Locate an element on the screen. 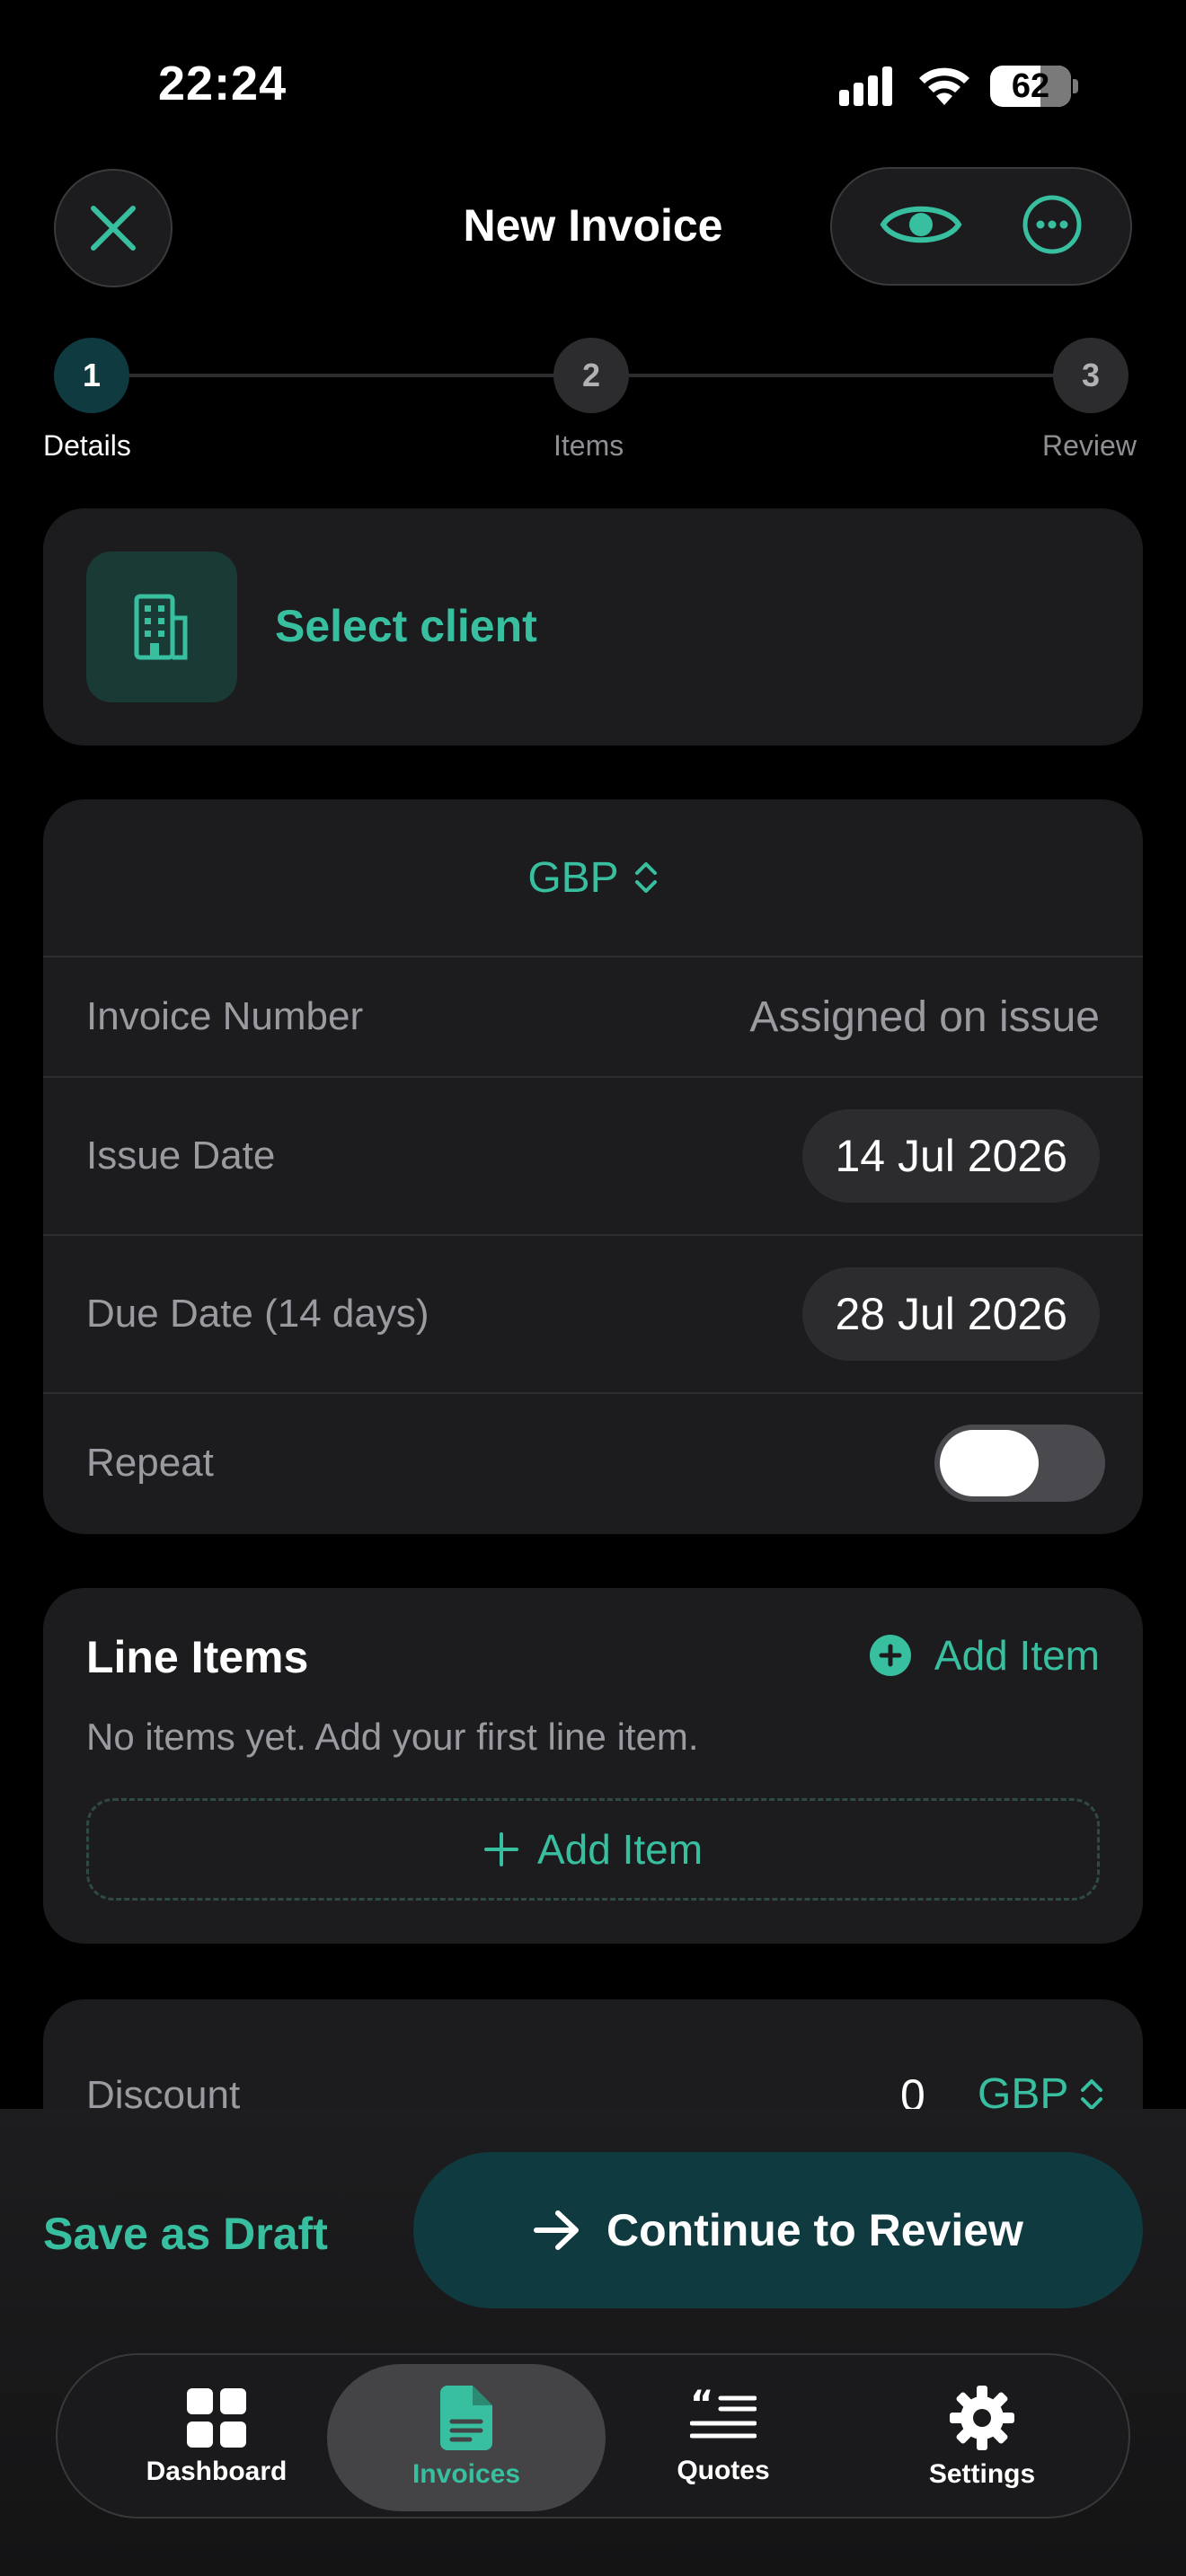 The width and height of the screenshot is (1186, 2576). repeat-label: Repeat is located at coordinates (150, 1463).